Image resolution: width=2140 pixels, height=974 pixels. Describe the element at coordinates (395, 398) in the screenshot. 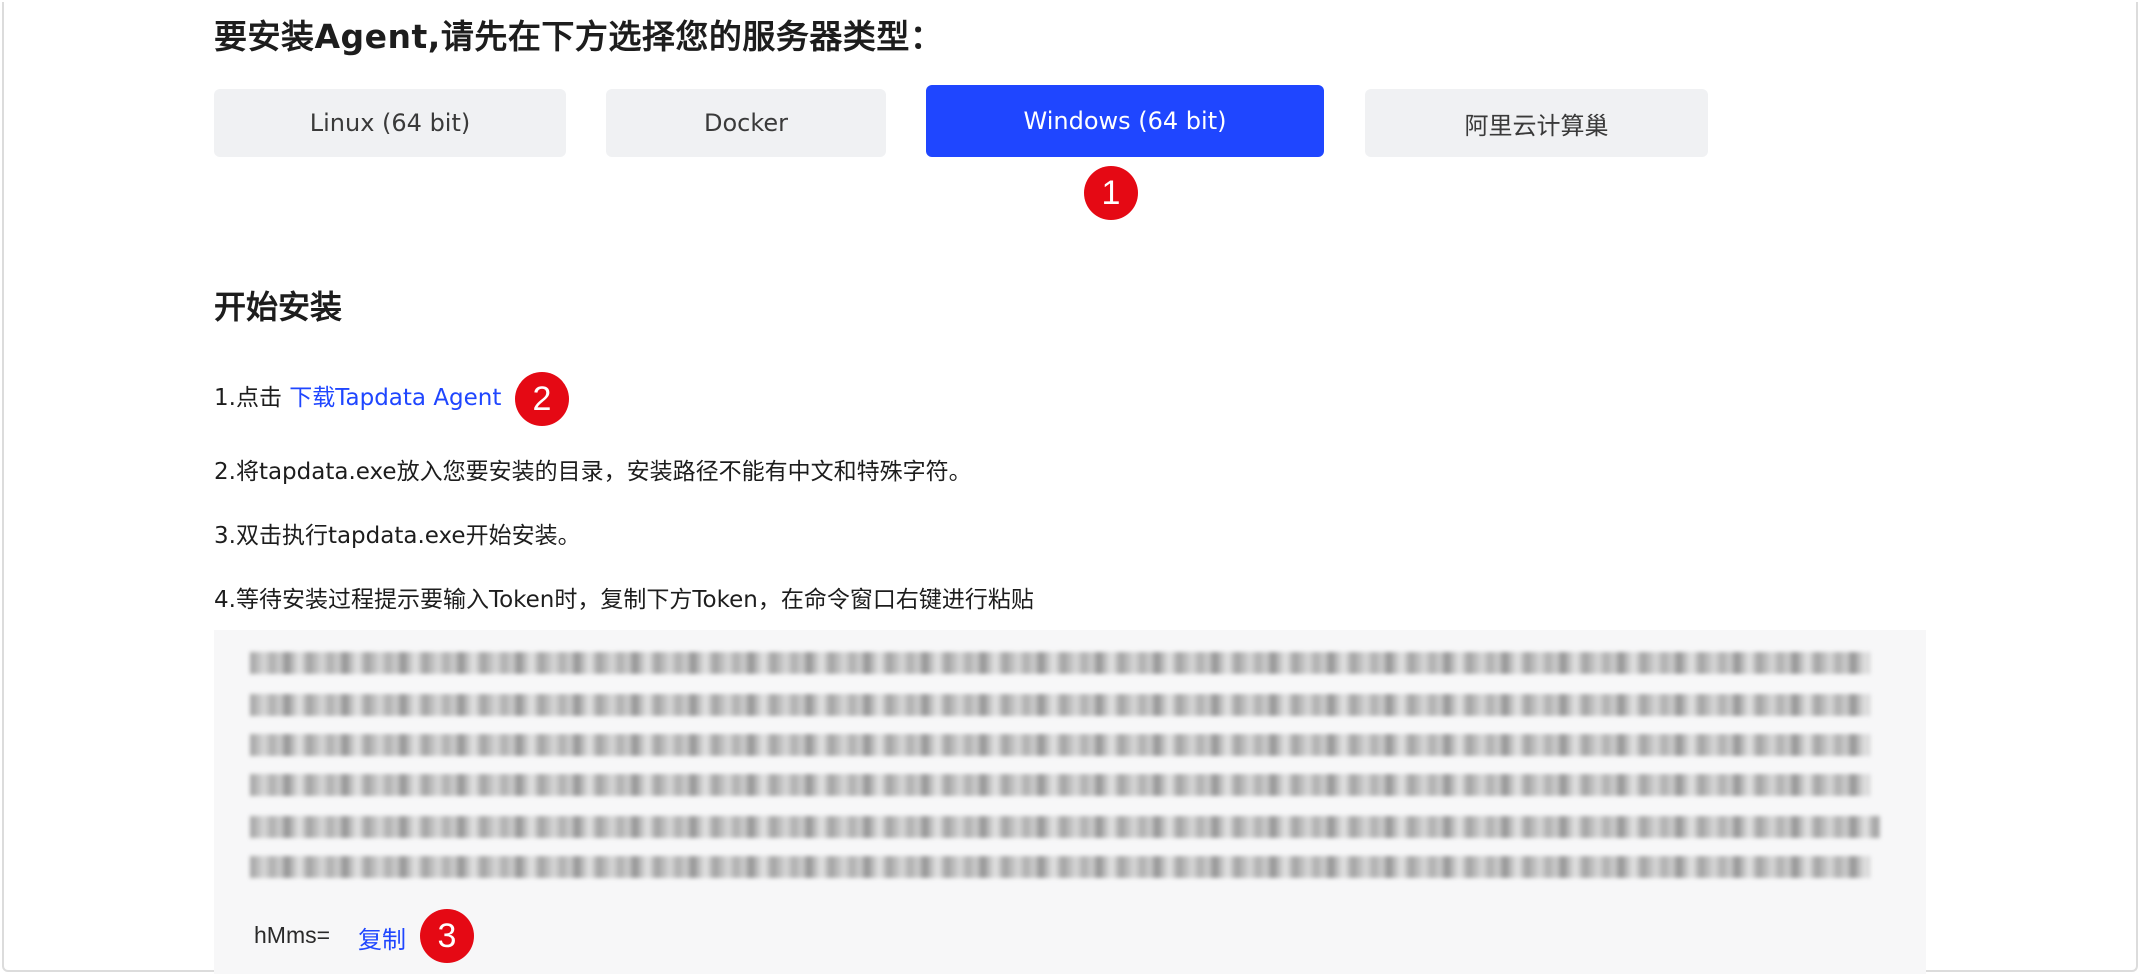

I see `download-agent-link: 下载Tapdata Agent` at that location.